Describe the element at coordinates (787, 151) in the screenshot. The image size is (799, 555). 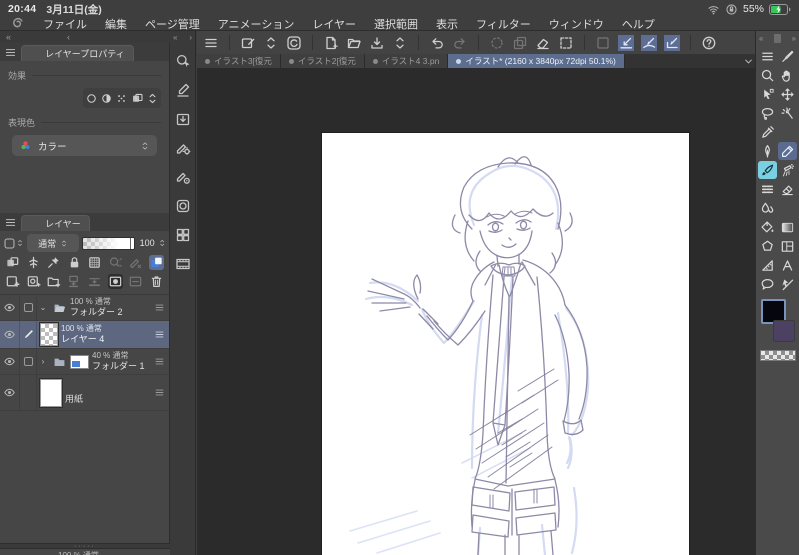
I see `pencil-tool` at that location.